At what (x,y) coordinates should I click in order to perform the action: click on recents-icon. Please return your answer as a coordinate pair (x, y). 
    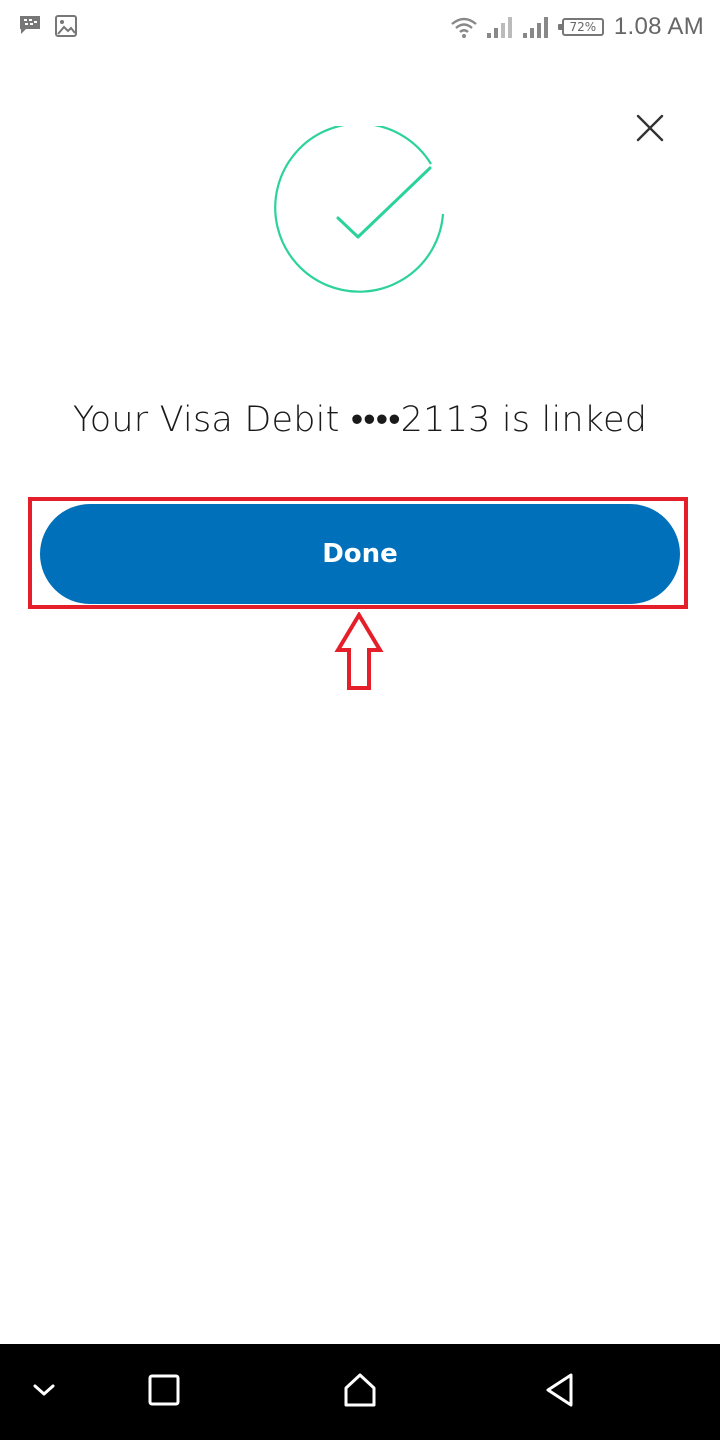
    Looking at the image, I should click on (164, 1392).